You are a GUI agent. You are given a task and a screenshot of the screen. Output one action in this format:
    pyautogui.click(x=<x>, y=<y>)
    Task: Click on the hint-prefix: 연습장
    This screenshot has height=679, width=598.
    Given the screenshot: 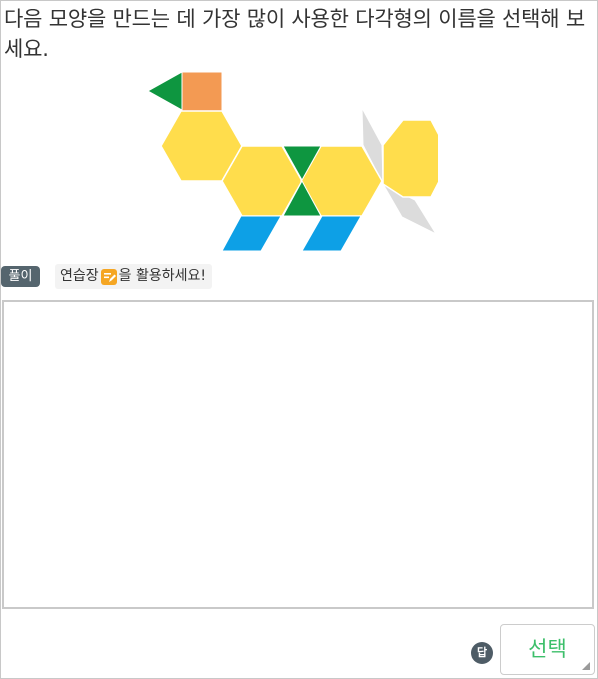 What is the action you would take?
    pyautogui.click(x=79, y=276)
    